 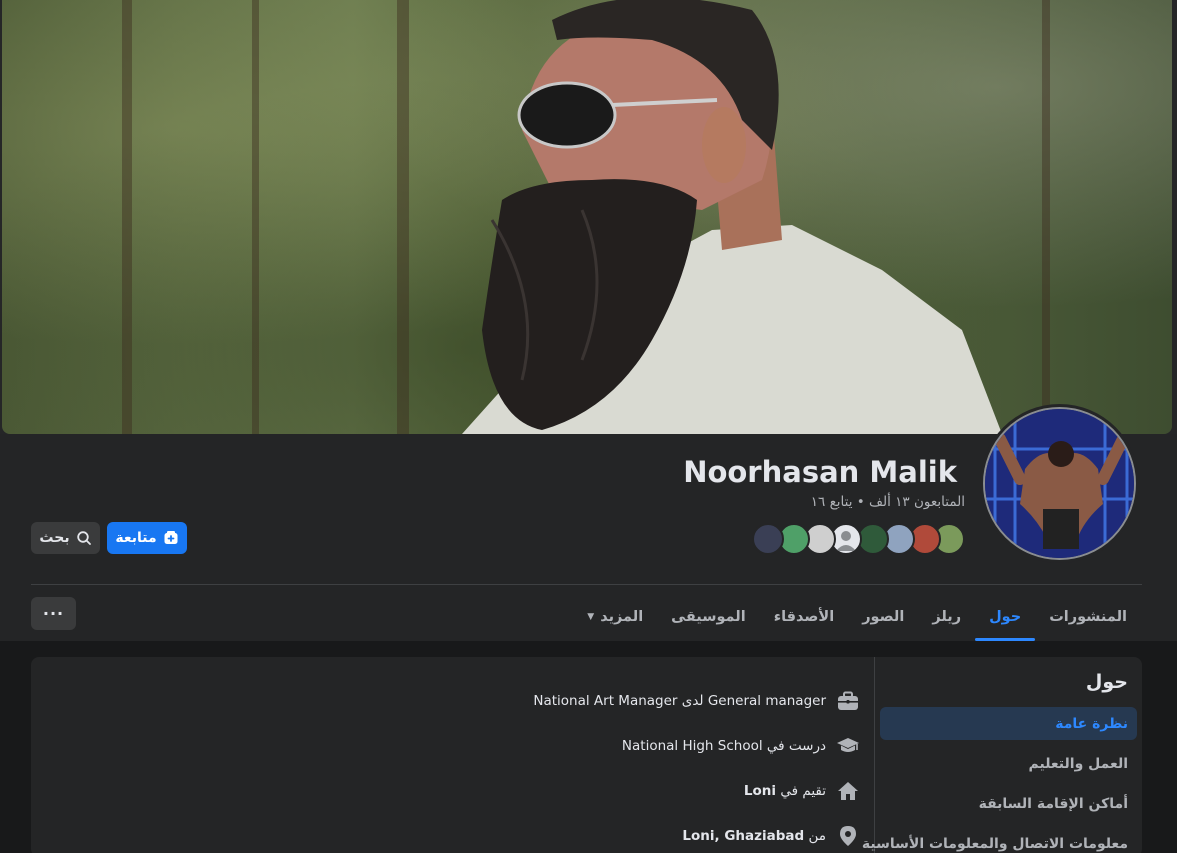 I want to click on current-city-prefix: تقيم في, so click(x=803, y=791).